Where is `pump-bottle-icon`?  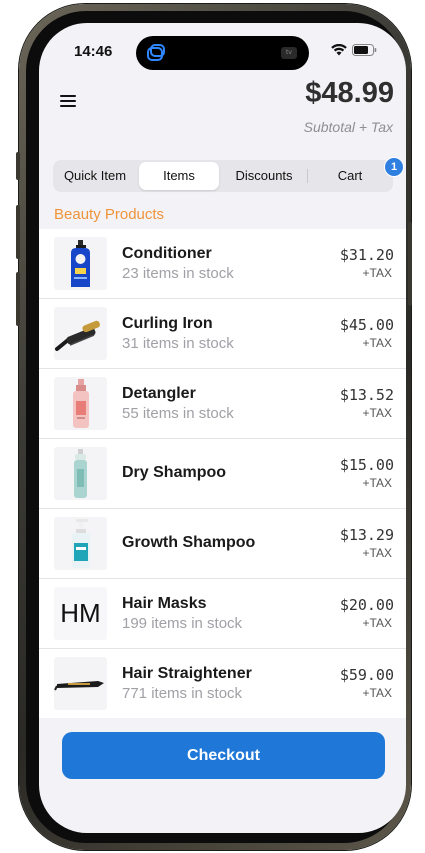 pump-bottle-icon is located at coordinates (80, 543).